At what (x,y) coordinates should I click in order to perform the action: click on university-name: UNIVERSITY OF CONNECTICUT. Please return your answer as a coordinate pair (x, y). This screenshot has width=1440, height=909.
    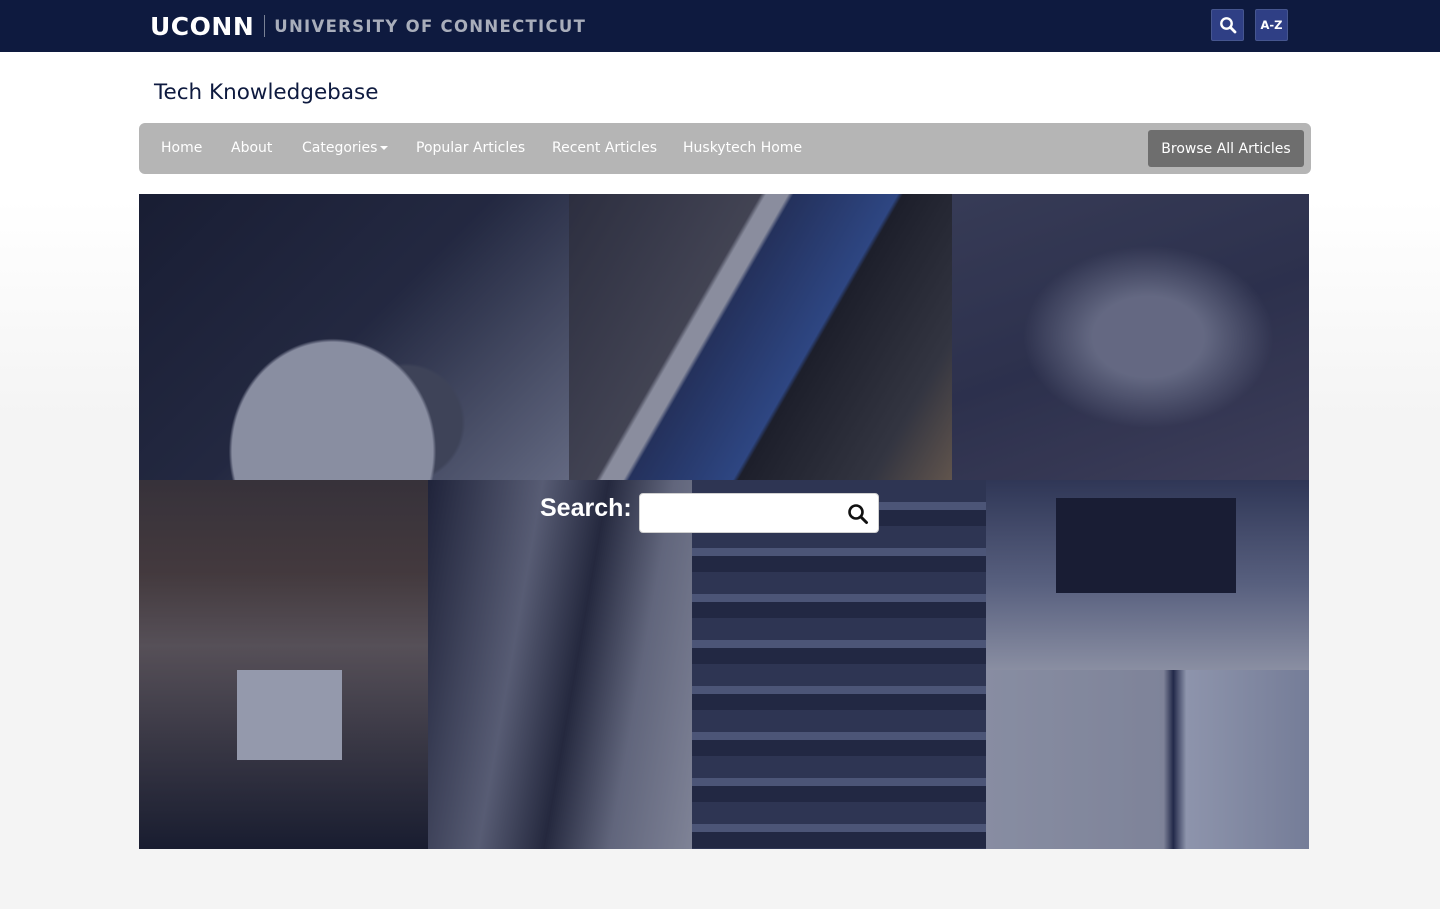
    Looking at the image, I should click on (430, 26).